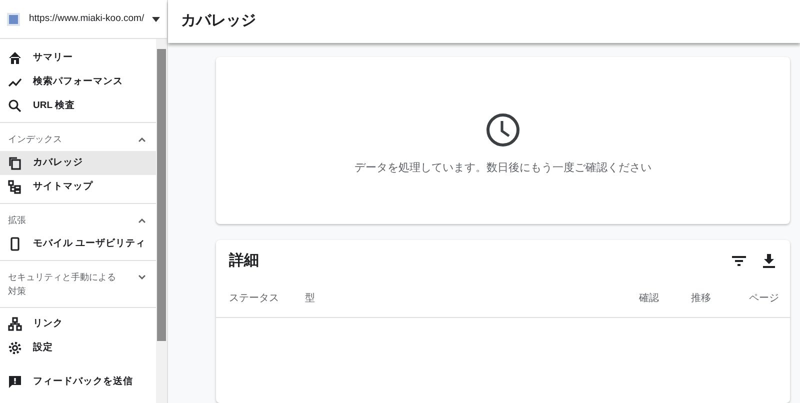  Describe the element at coordinates (218, 21) in the screenshot. I see `page-title: カバレッジ` at that location.